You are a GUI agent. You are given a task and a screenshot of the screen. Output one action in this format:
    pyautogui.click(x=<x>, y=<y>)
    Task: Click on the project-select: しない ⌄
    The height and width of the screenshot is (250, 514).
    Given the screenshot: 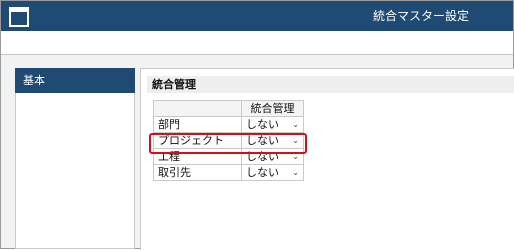 What is the action you would take?
    pyautogui.click(x=272, y=140)
    